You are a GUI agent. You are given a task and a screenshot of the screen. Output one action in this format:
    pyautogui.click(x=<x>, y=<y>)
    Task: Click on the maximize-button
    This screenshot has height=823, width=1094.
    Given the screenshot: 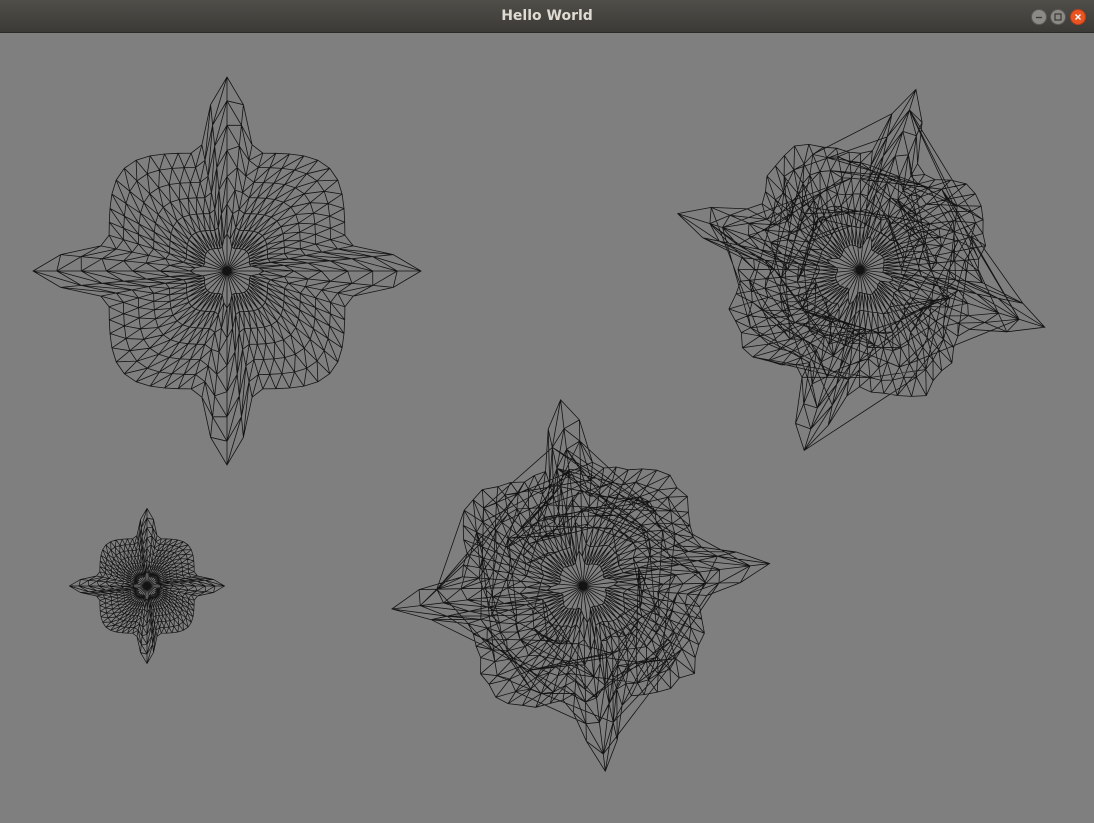 What is the action you would take?
    pyautogui.click(x=1058, y=17)
    